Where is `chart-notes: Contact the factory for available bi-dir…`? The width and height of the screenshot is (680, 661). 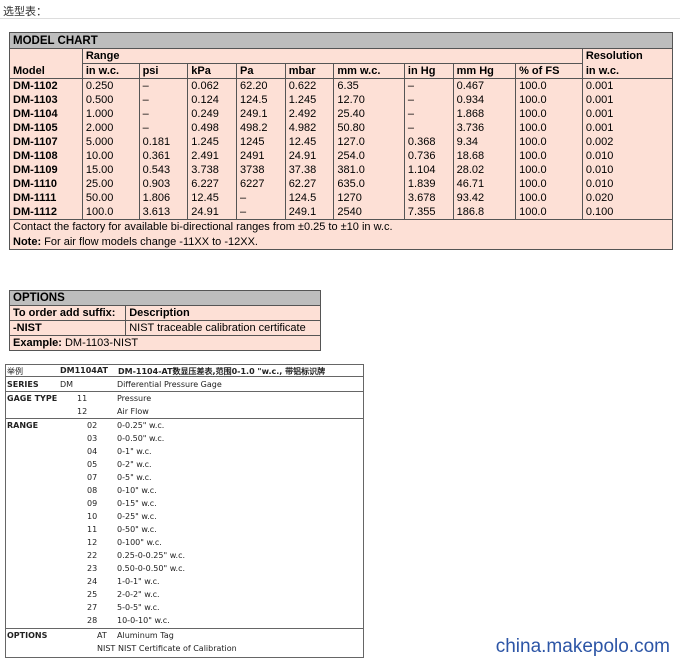
chart-notes: Contact the factory for available bi-dir… is located at coordinates (341, 234).